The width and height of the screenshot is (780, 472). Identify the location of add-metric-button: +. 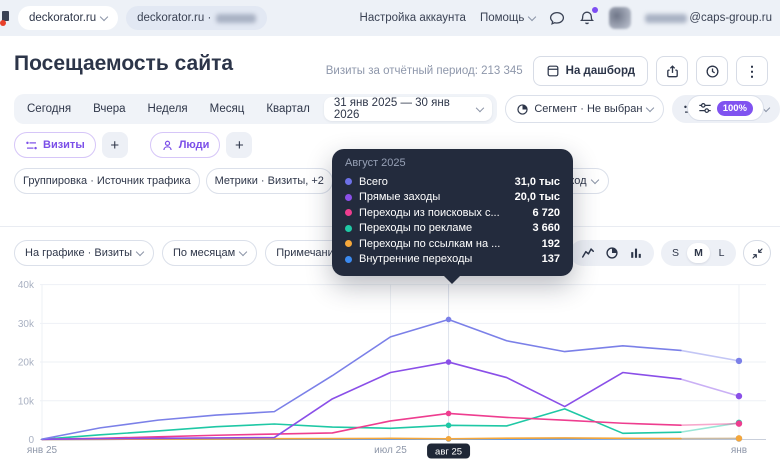
(114, 145).